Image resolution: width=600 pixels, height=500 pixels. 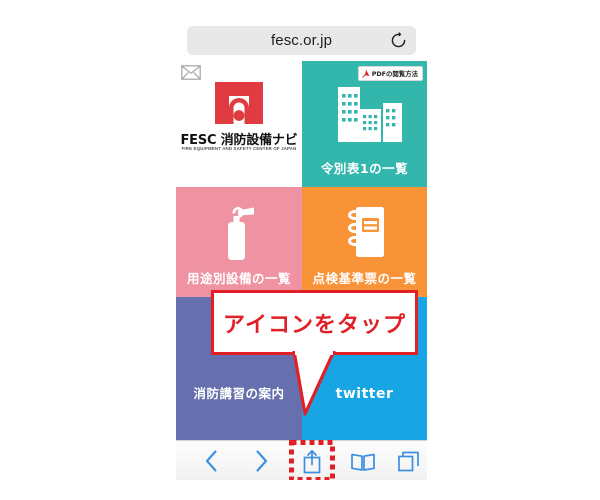 What do you see at coordinates (365, 73) in the screenshot?
I see `adobe-pdf-icon` at bounding box center [365, 73].